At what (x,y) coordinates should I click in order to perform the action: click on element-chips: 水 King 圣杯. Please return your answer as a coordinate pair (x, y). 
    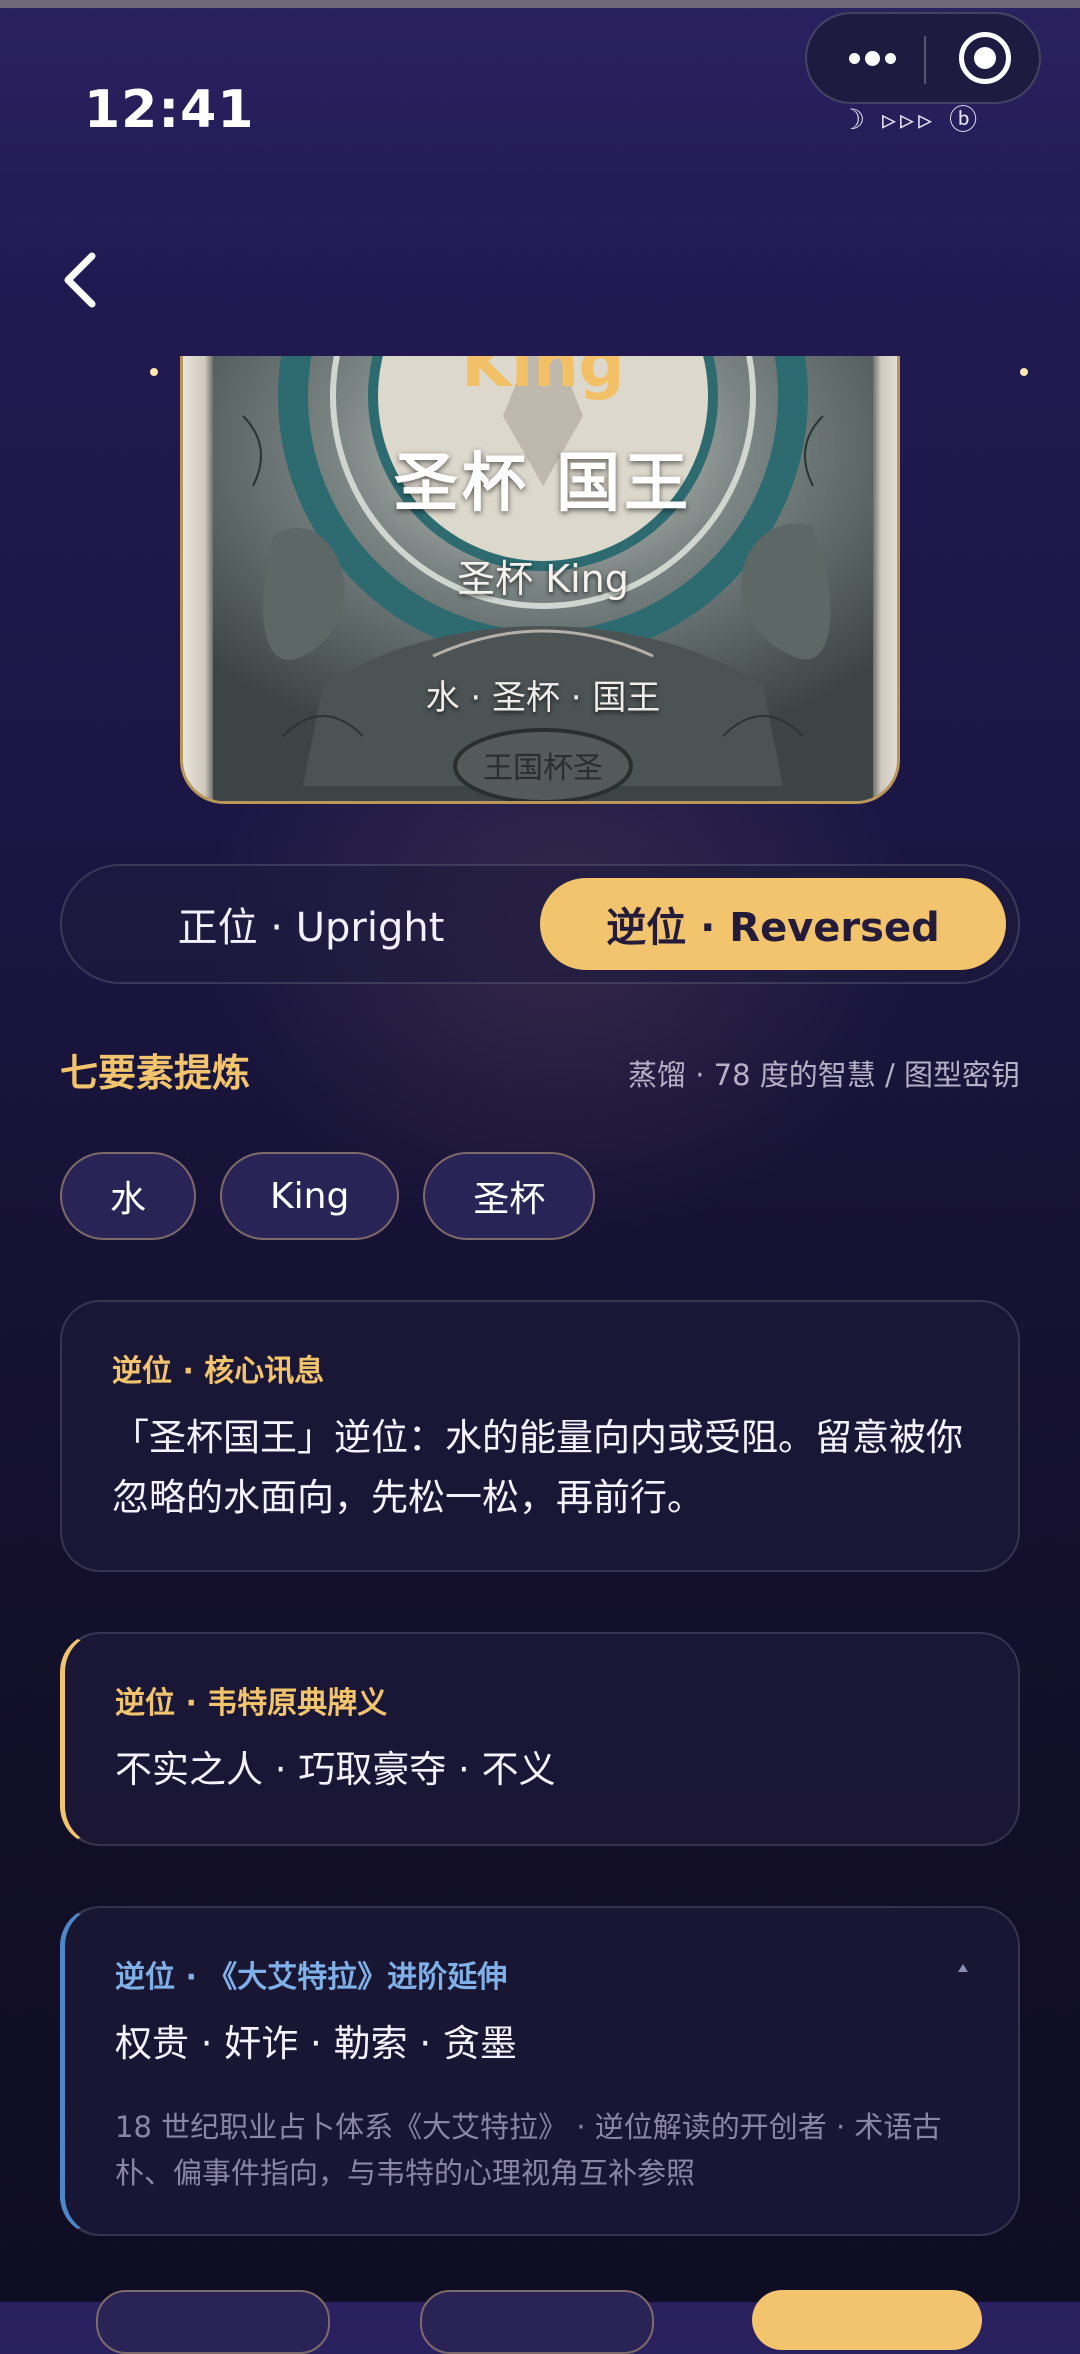
    Looking at the image, I should click on (328, 1196).